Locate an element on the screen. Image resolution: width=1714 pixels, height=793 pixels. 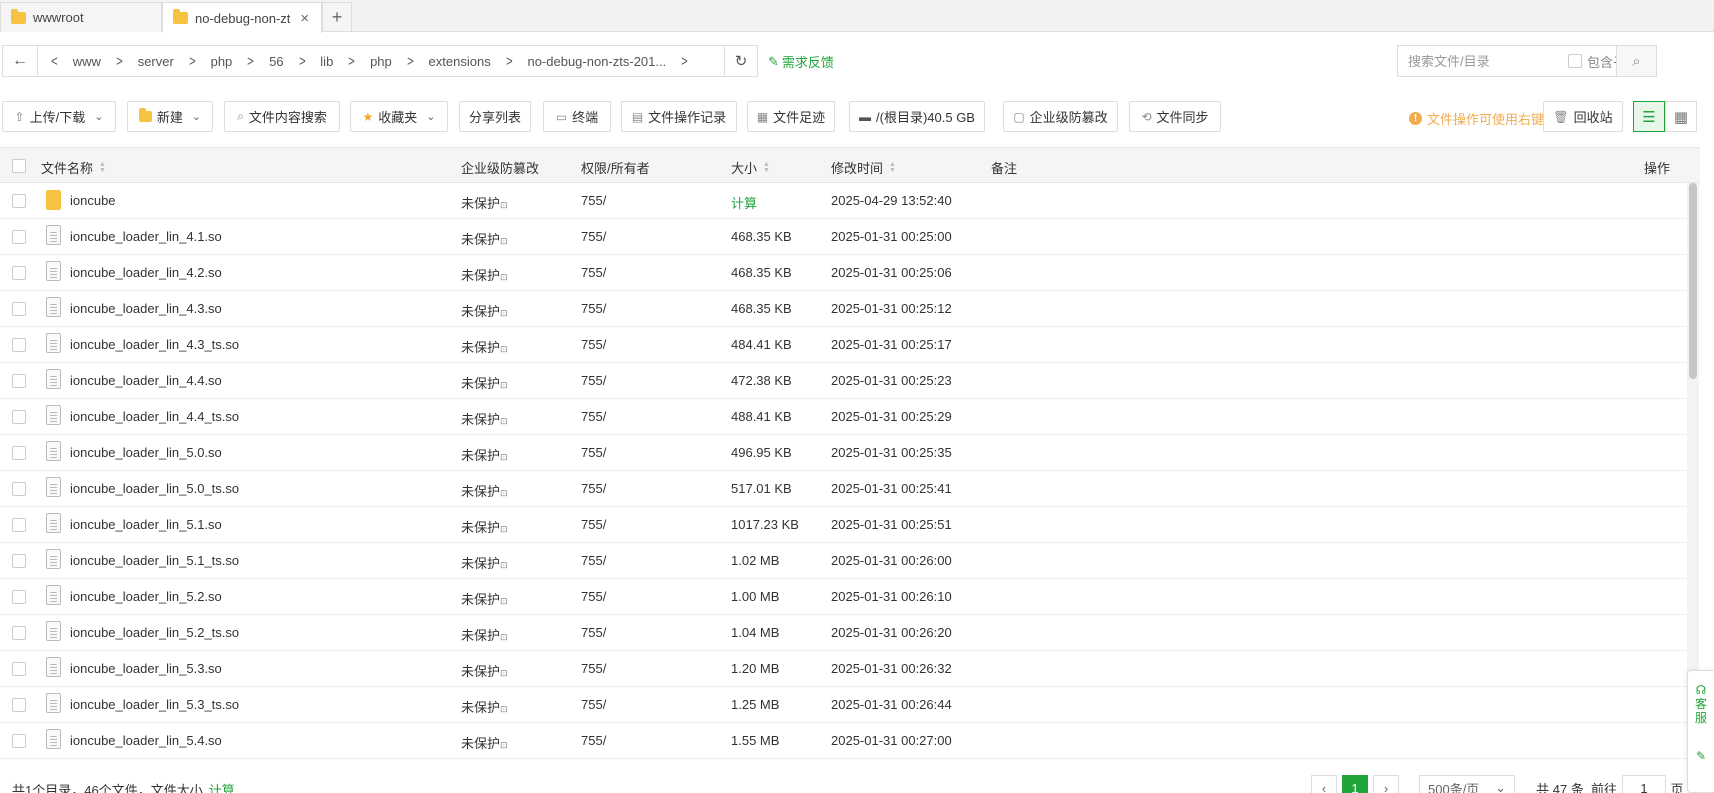
file-size-calc: 计算 is located at coordinates (744, 202).